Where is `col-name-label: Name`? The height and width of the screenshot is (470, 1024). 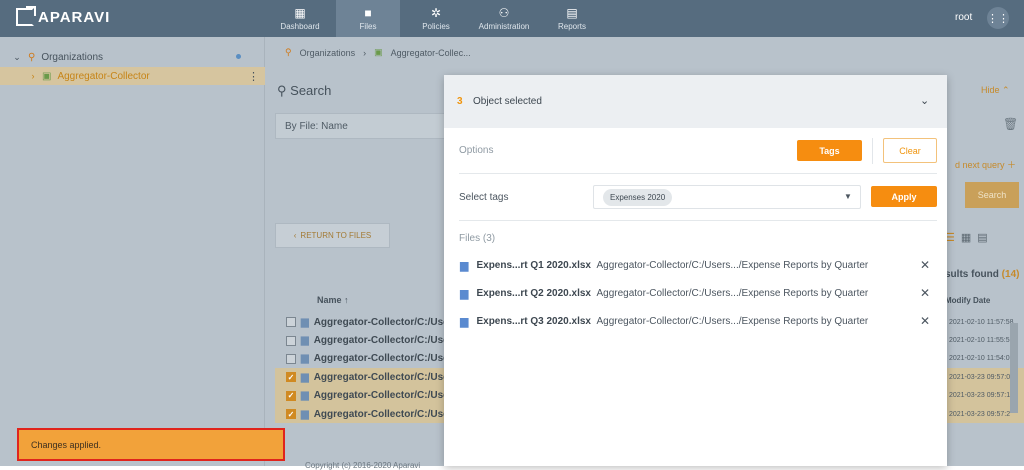 col-name-label: Name is located at coordinates (329, 300).